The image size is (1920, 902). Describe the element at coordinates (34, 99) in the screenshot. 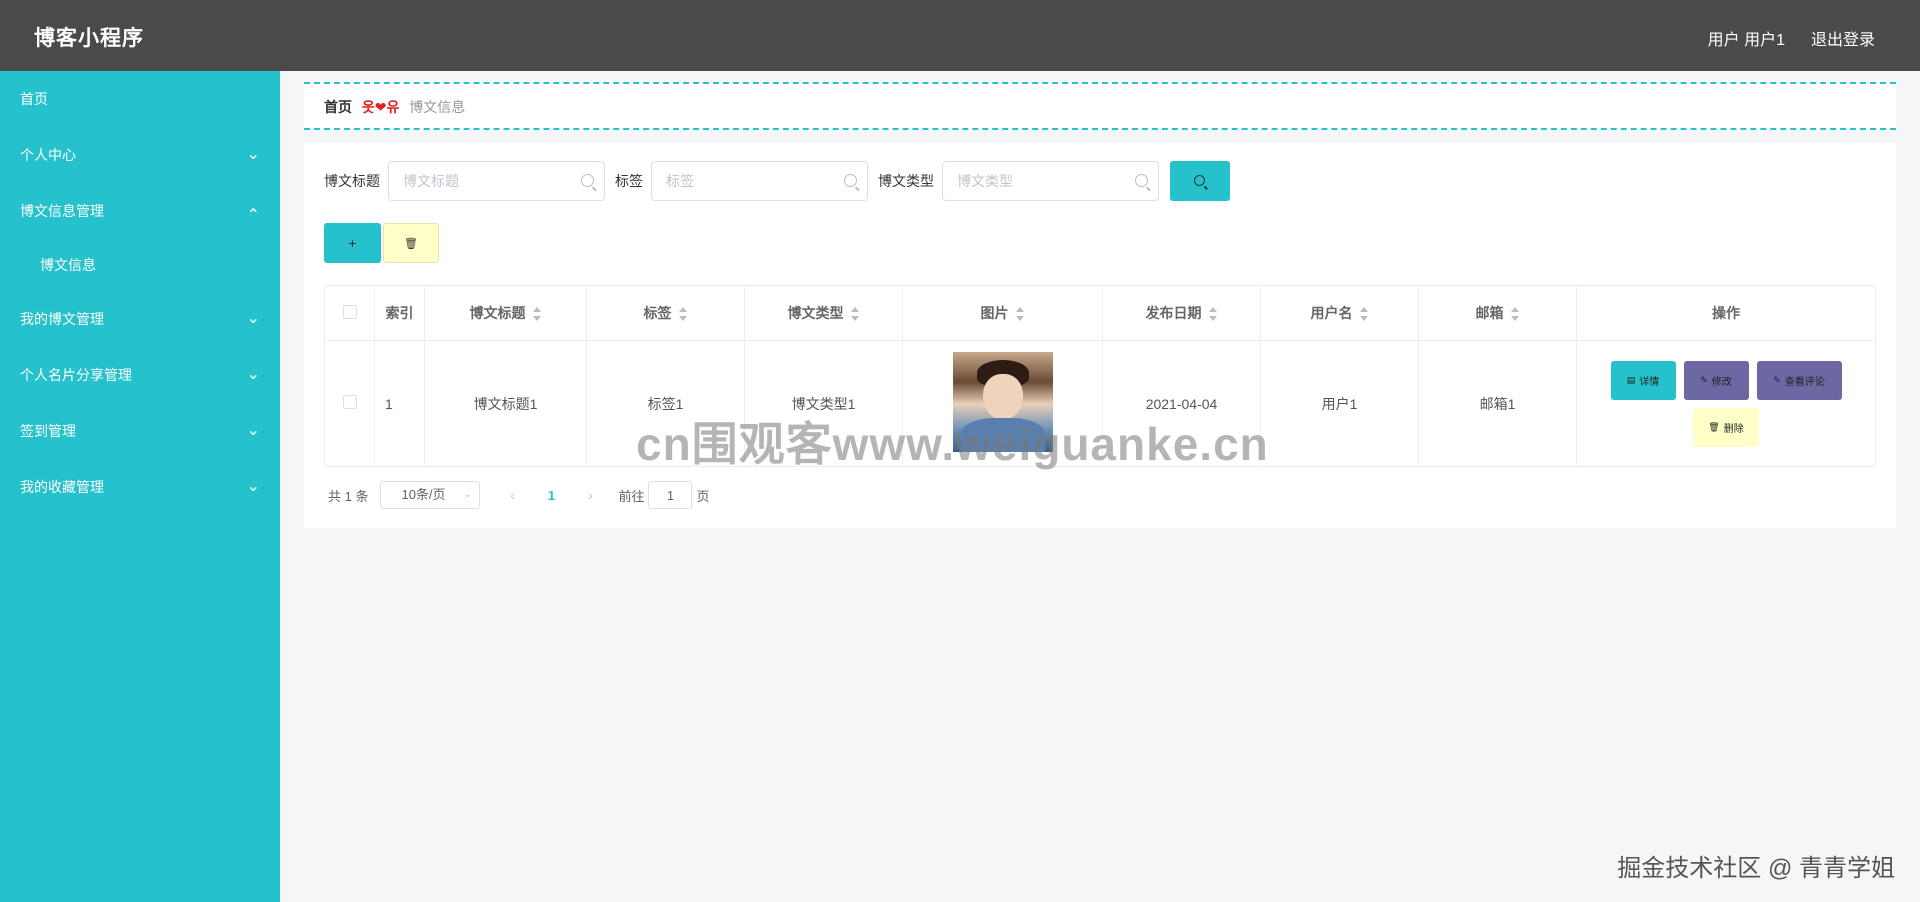

I see `sidebar-item-label: 首页` at that location.